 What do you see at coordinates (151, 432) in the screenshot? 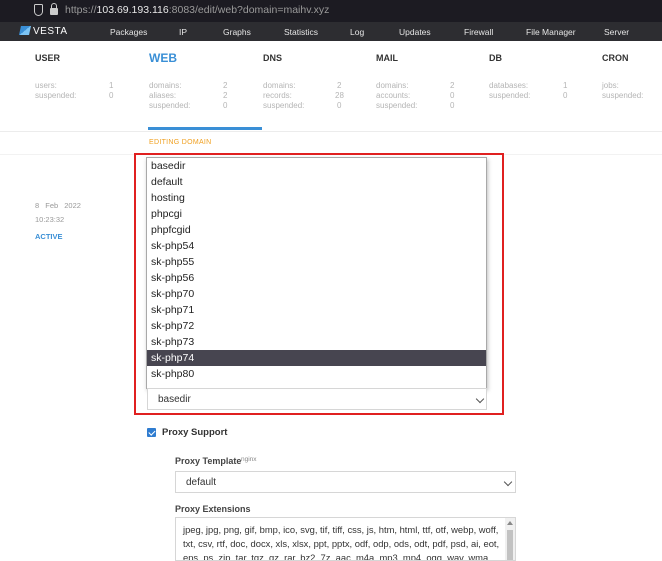
I see `proxy-support-checkbox` at bounding box center [151, 432].